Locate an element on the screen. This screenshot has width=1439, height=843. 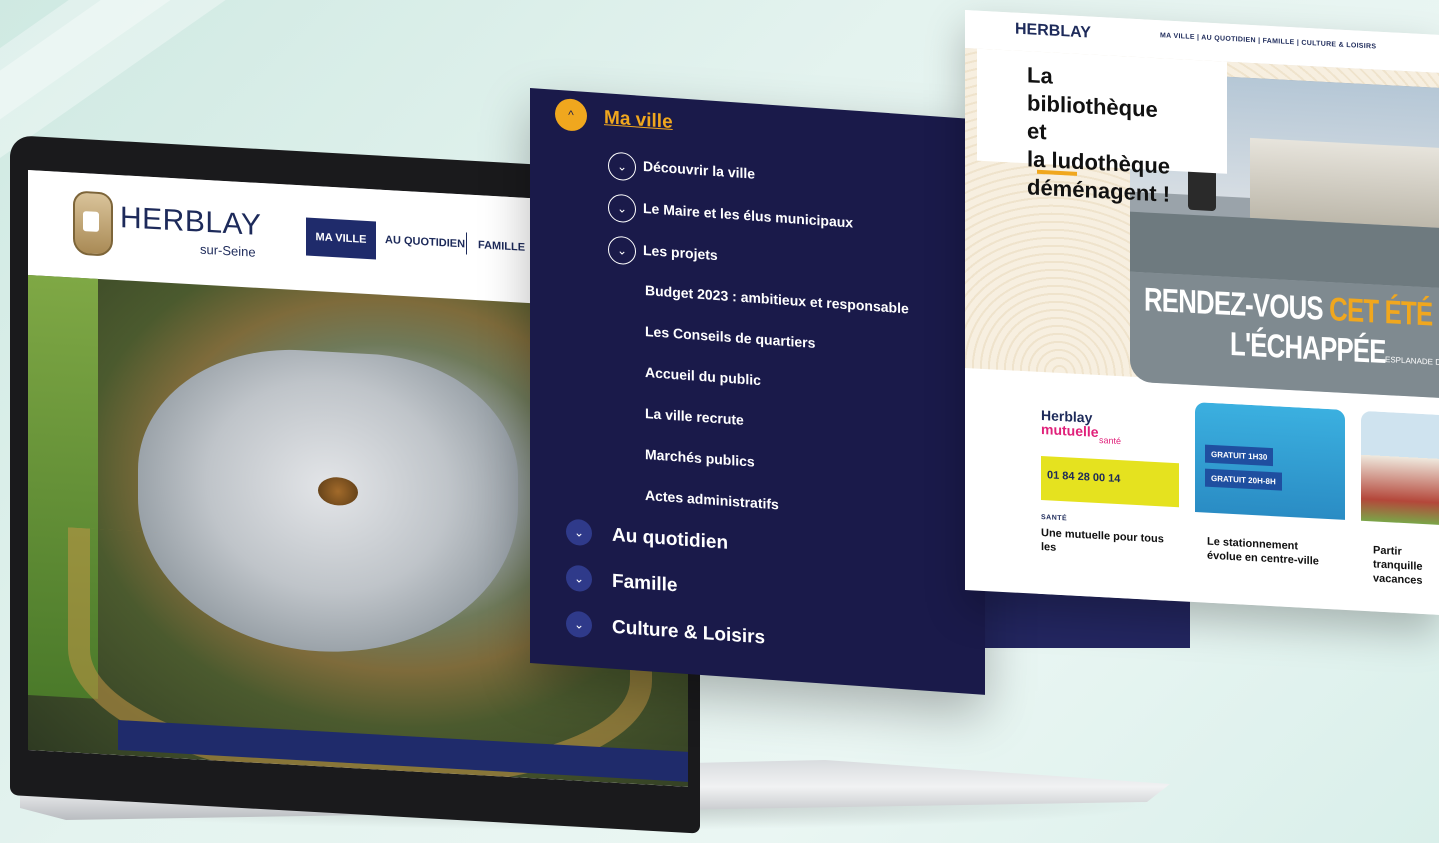
menu-link-recrute: La ville recrute is located at coordinates (694, 416).